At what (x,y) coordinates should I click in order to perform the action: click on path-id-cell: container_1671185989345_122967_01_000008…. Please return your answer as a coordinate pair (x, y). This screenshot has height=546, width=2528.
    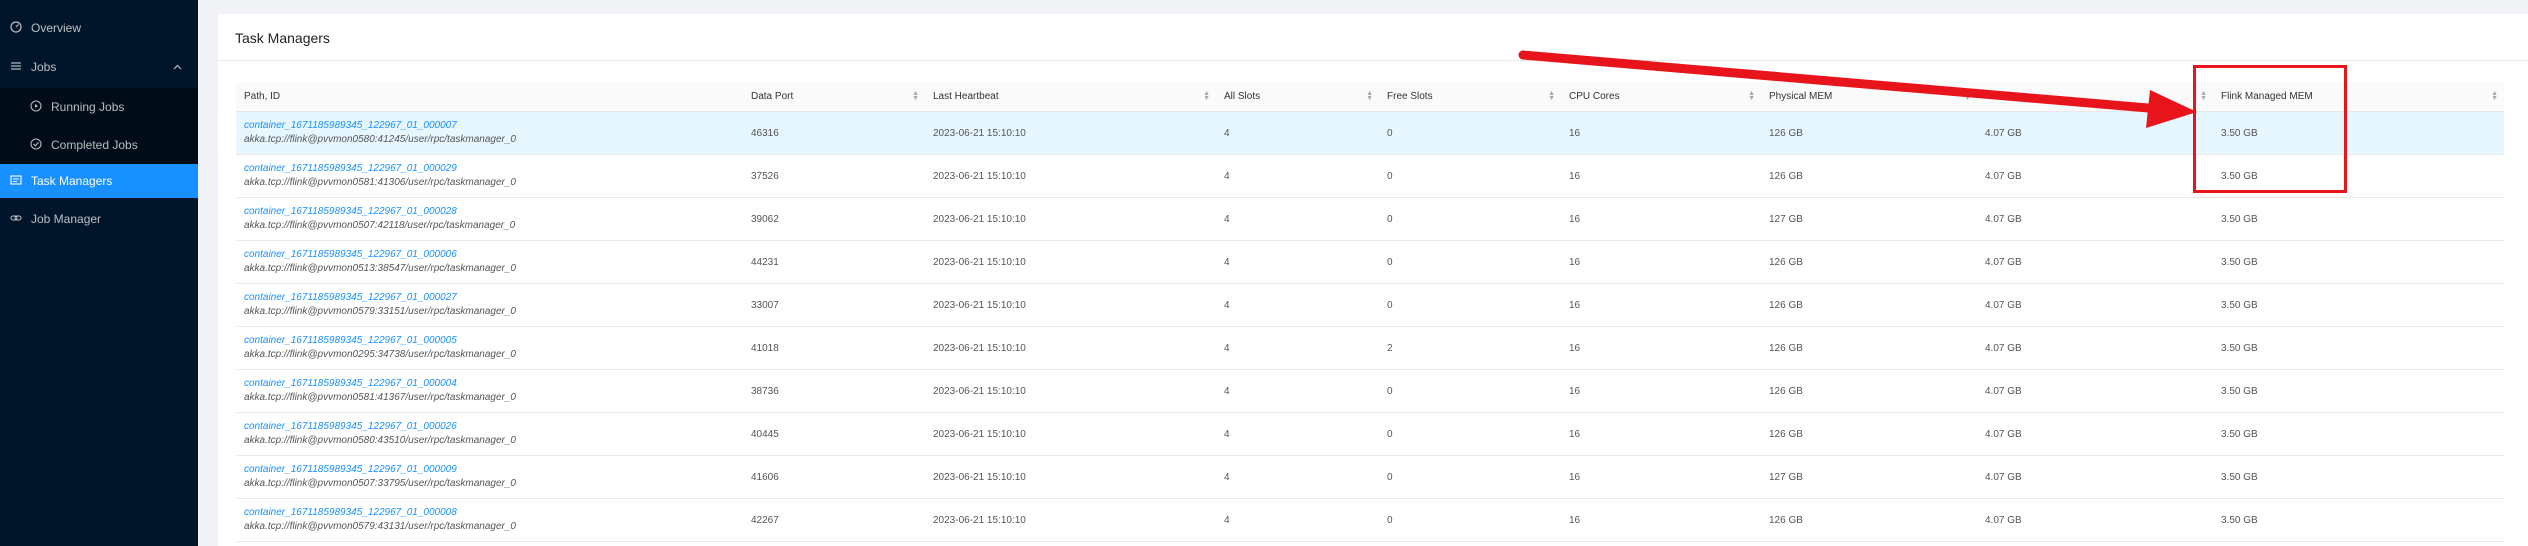
    Looking at the image, I should click on (489, 520).